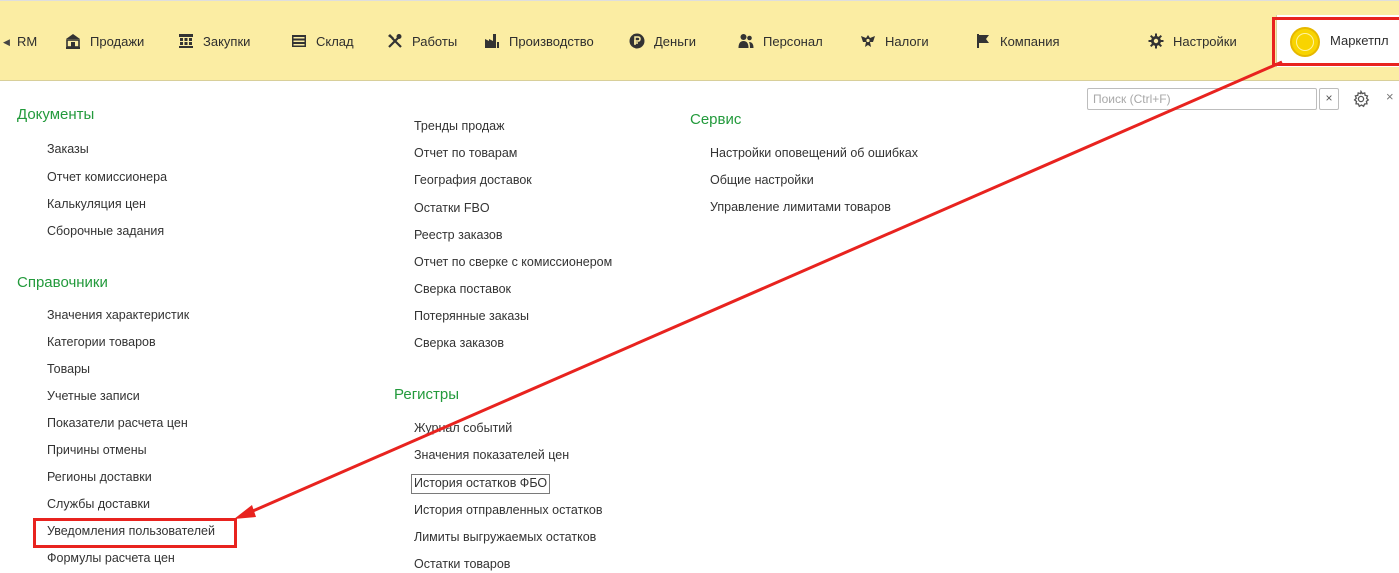 This screenshot has width=1399, height=573. Describe the element at coordinates (907, 41) in the screenshot. I see `section-label: Налоги` at that location.